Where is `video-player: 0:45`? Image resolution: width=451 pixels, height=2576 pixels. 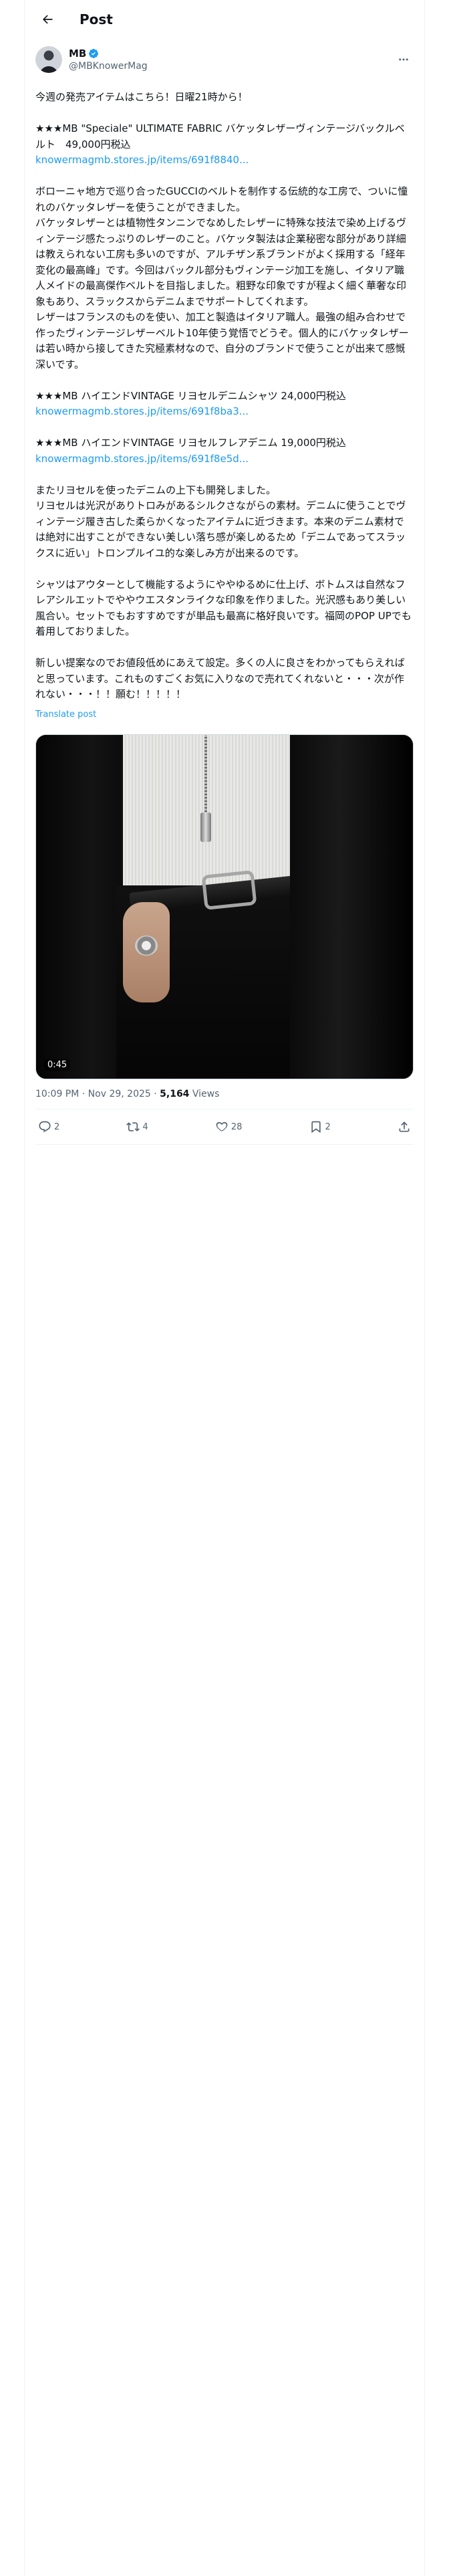 video-player: 0:45 is located at coordinates (224, 906).